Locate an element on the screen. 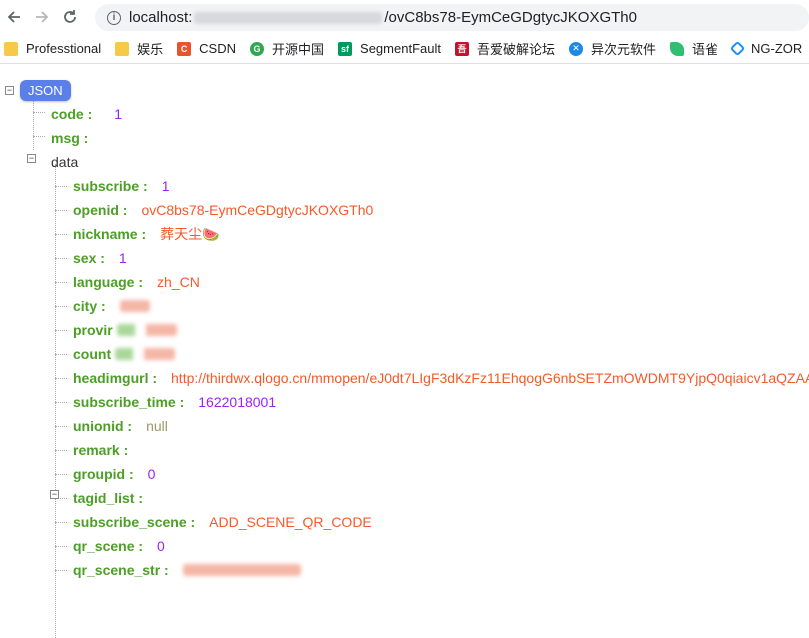  forward-arrow-icon is located at coordinates (42, 17).